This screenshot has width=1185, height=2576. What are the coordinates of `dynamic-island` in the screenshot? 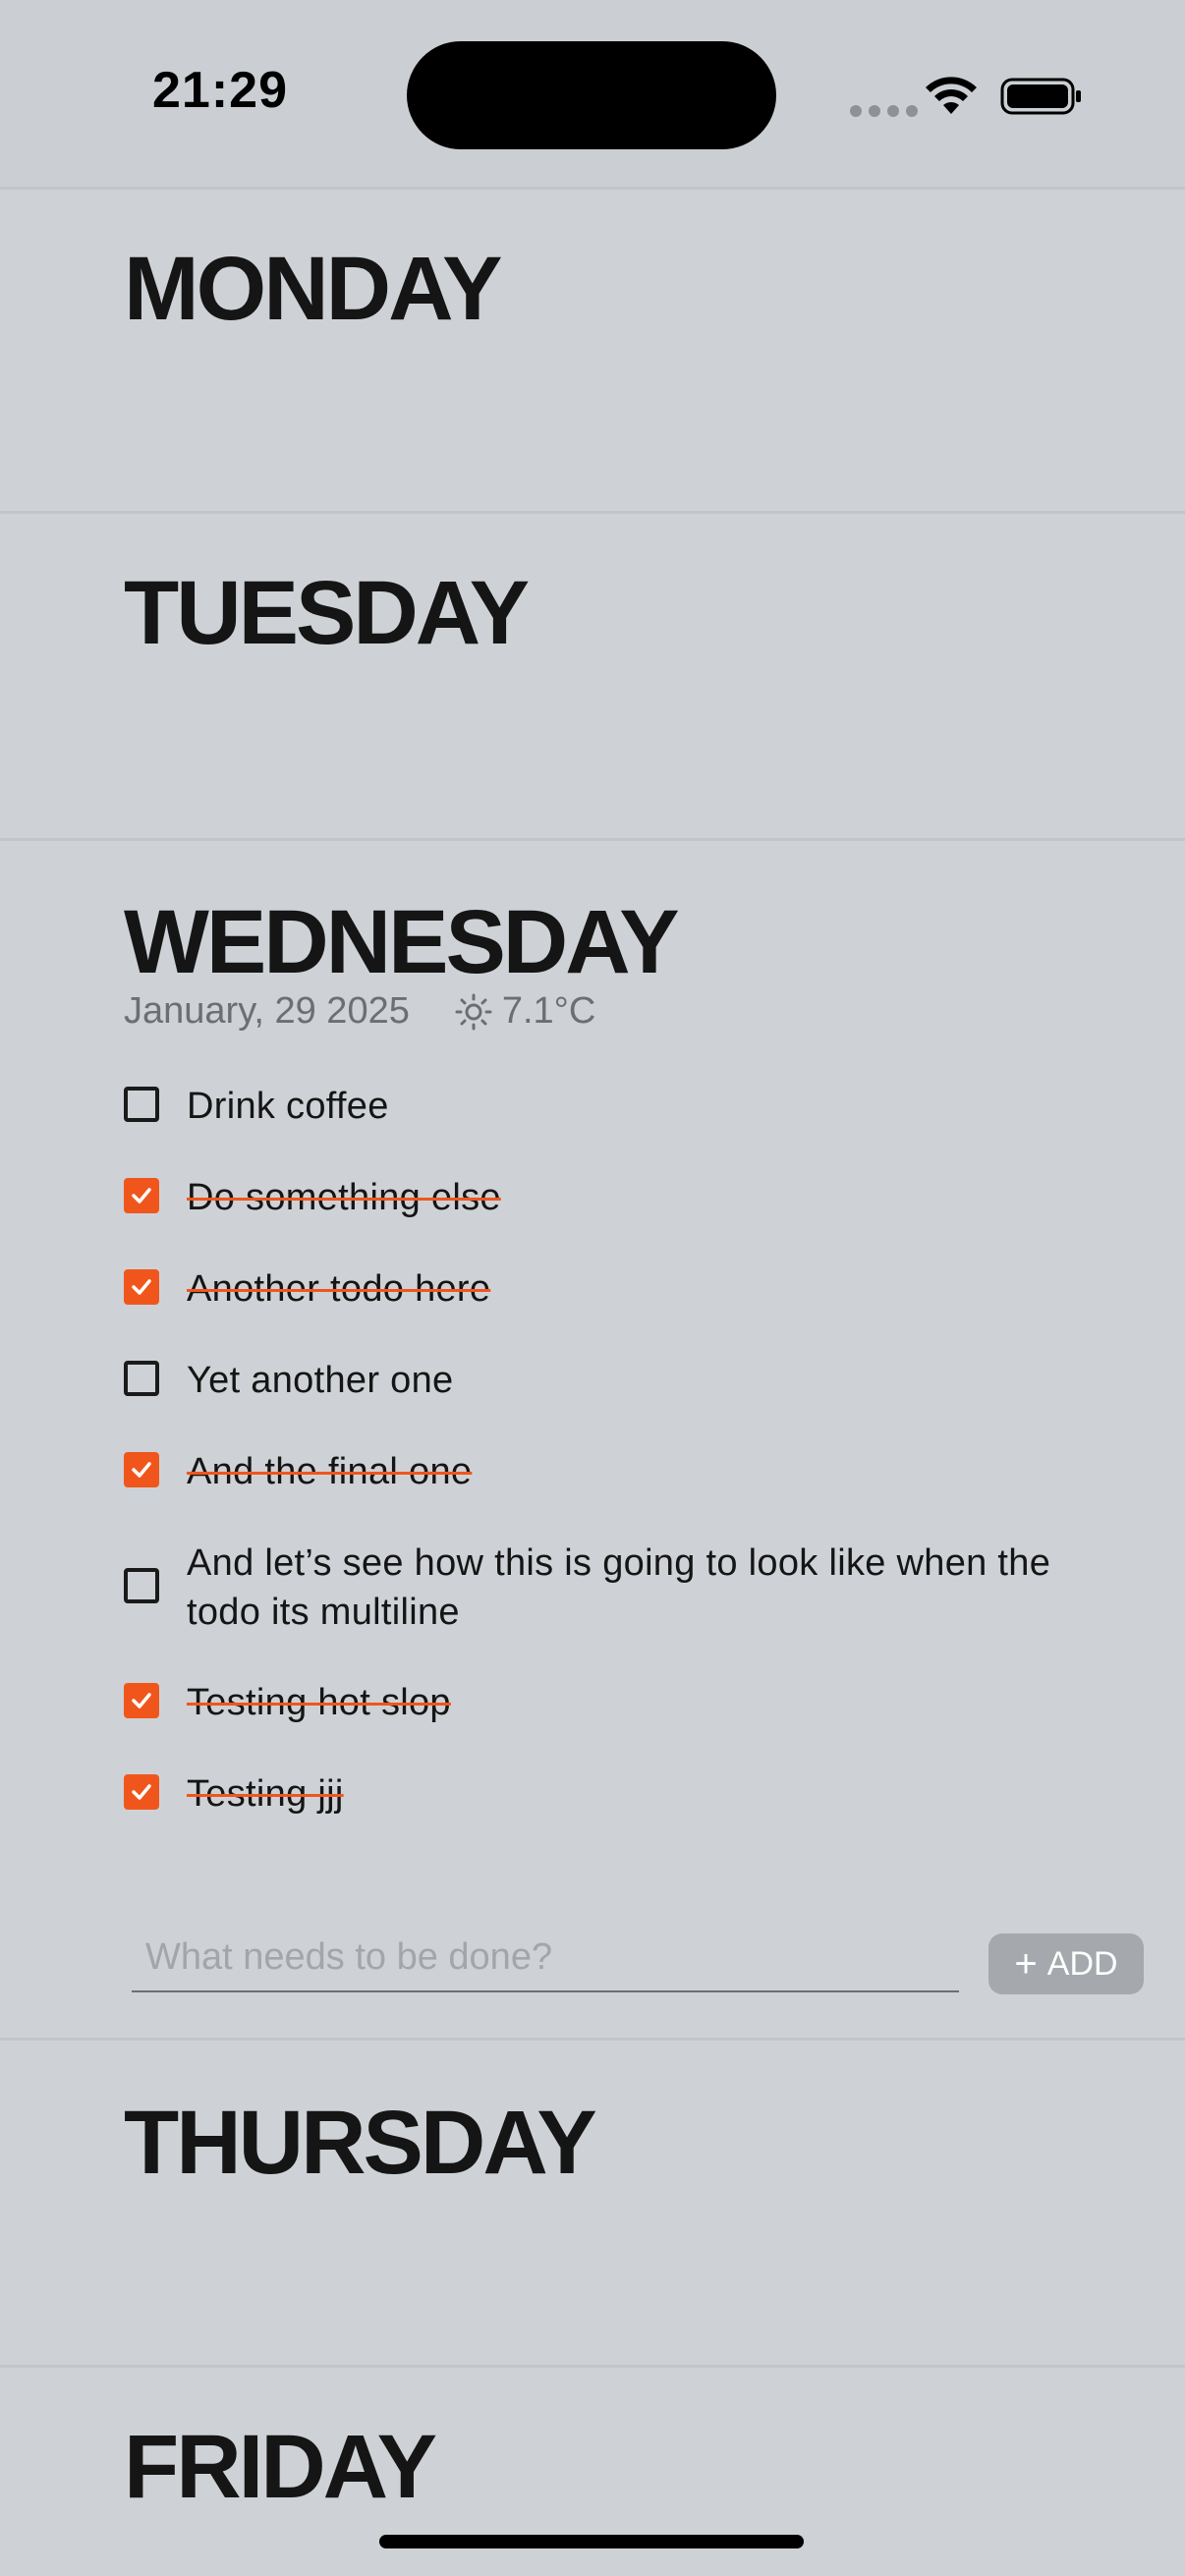 It's located at (592, 95).